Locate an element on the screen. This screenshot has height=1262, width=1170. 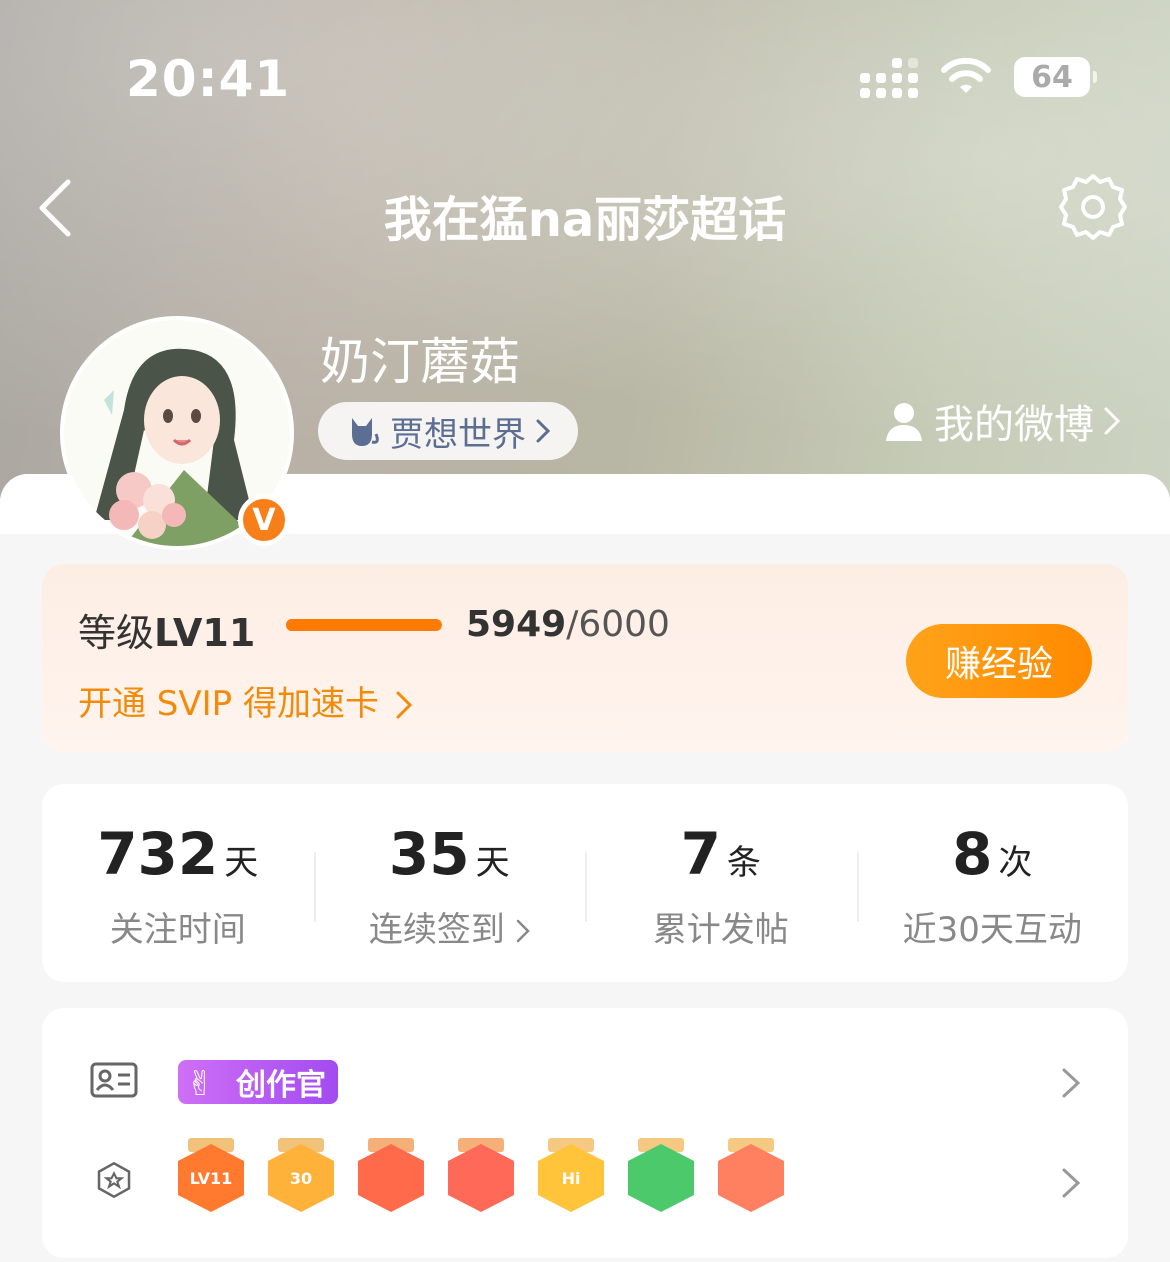
world-pill: 贾想世界 is located at coordinates (448, 431).